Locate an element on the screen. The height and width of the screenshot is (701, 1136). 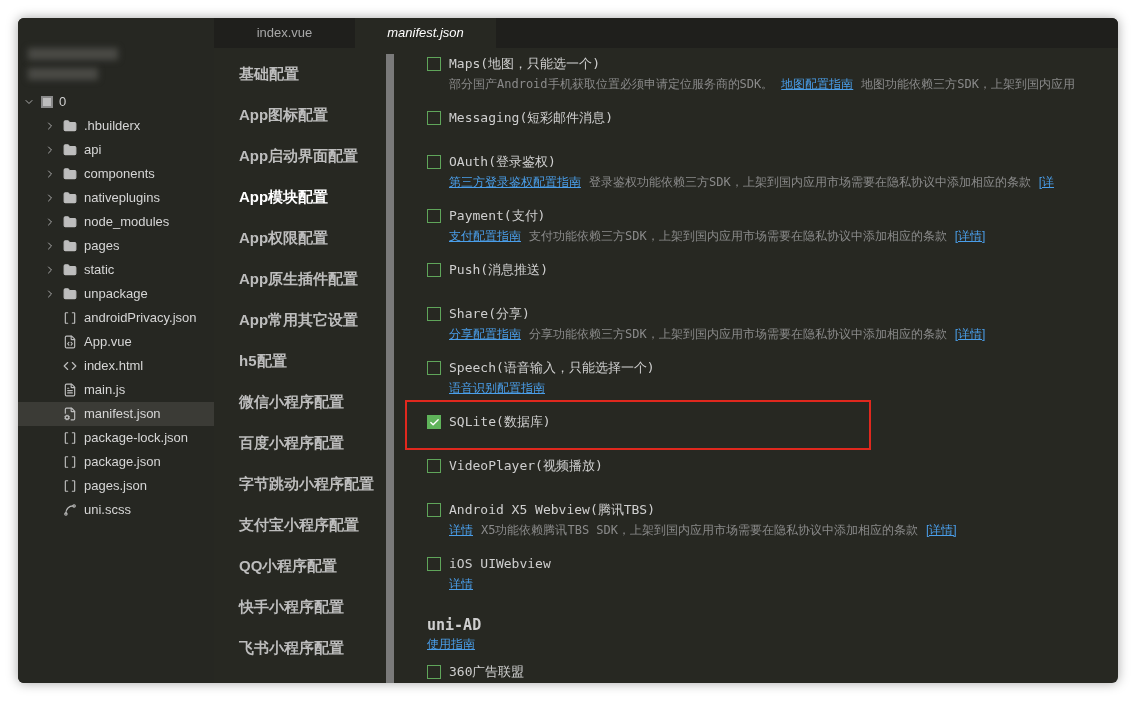
nav-item: 百度小程序配置 is located at coordinates (312, 443).